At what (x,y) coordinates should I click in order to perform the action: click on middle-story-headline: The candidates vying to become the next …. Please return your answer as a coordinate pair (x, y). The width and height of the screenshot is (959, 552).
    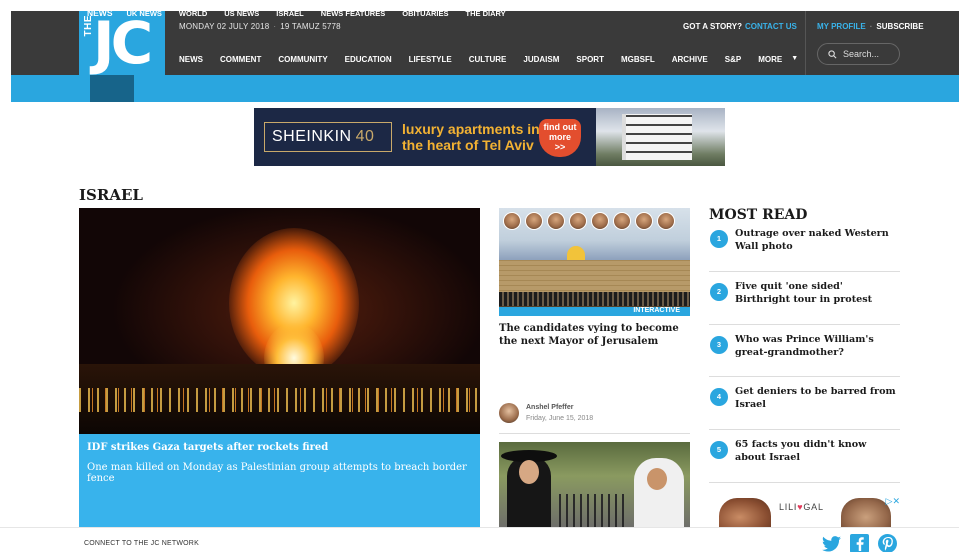
    Looking at the image, I should click on (594, 335).